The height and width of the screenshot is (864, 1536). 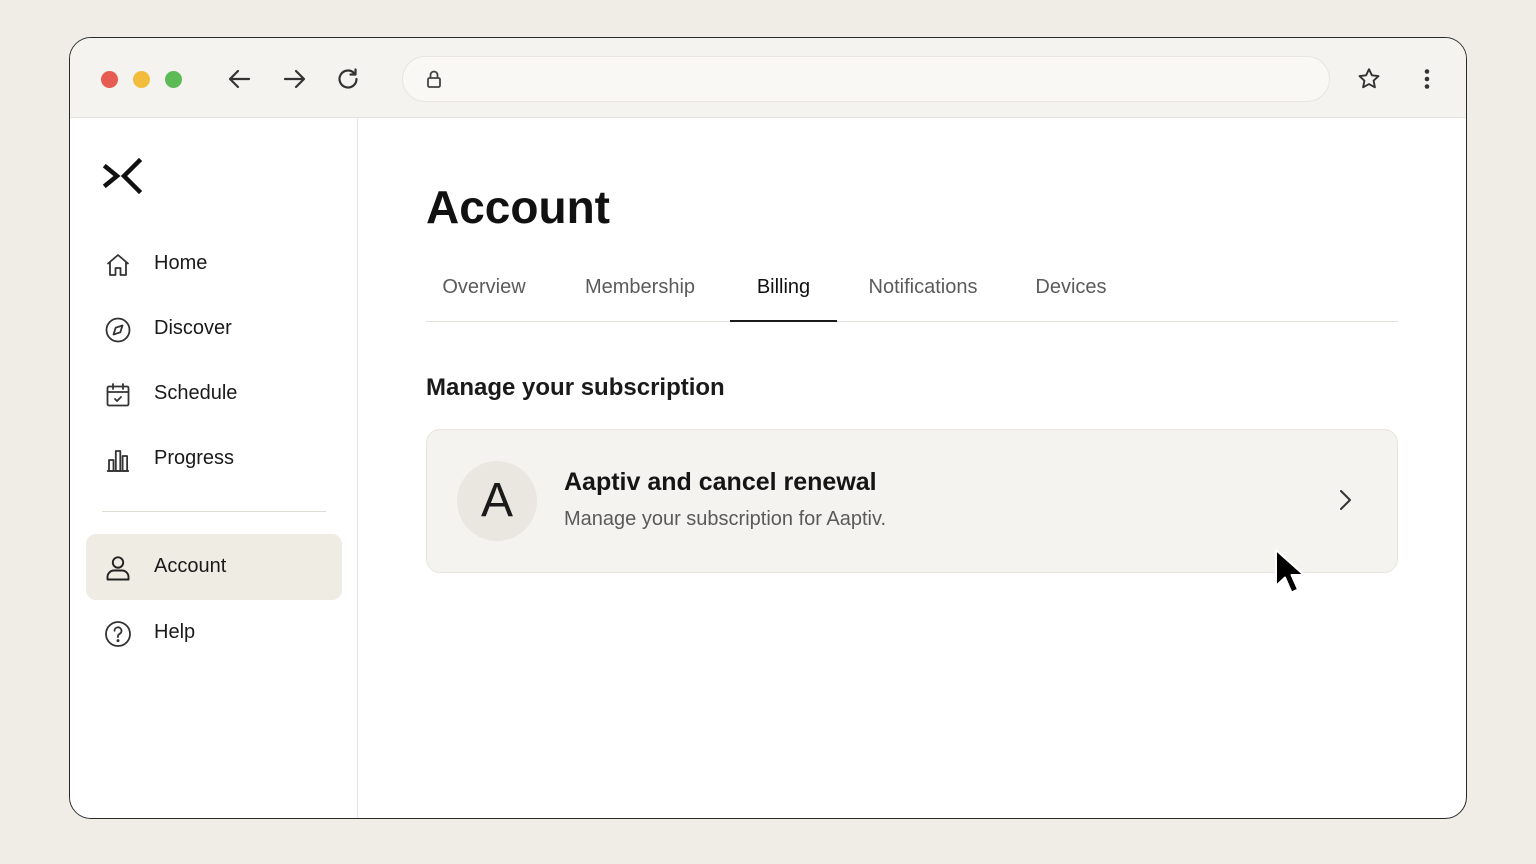 I want to click on tab-notifications: Notifications, so click(x=923, y=290).